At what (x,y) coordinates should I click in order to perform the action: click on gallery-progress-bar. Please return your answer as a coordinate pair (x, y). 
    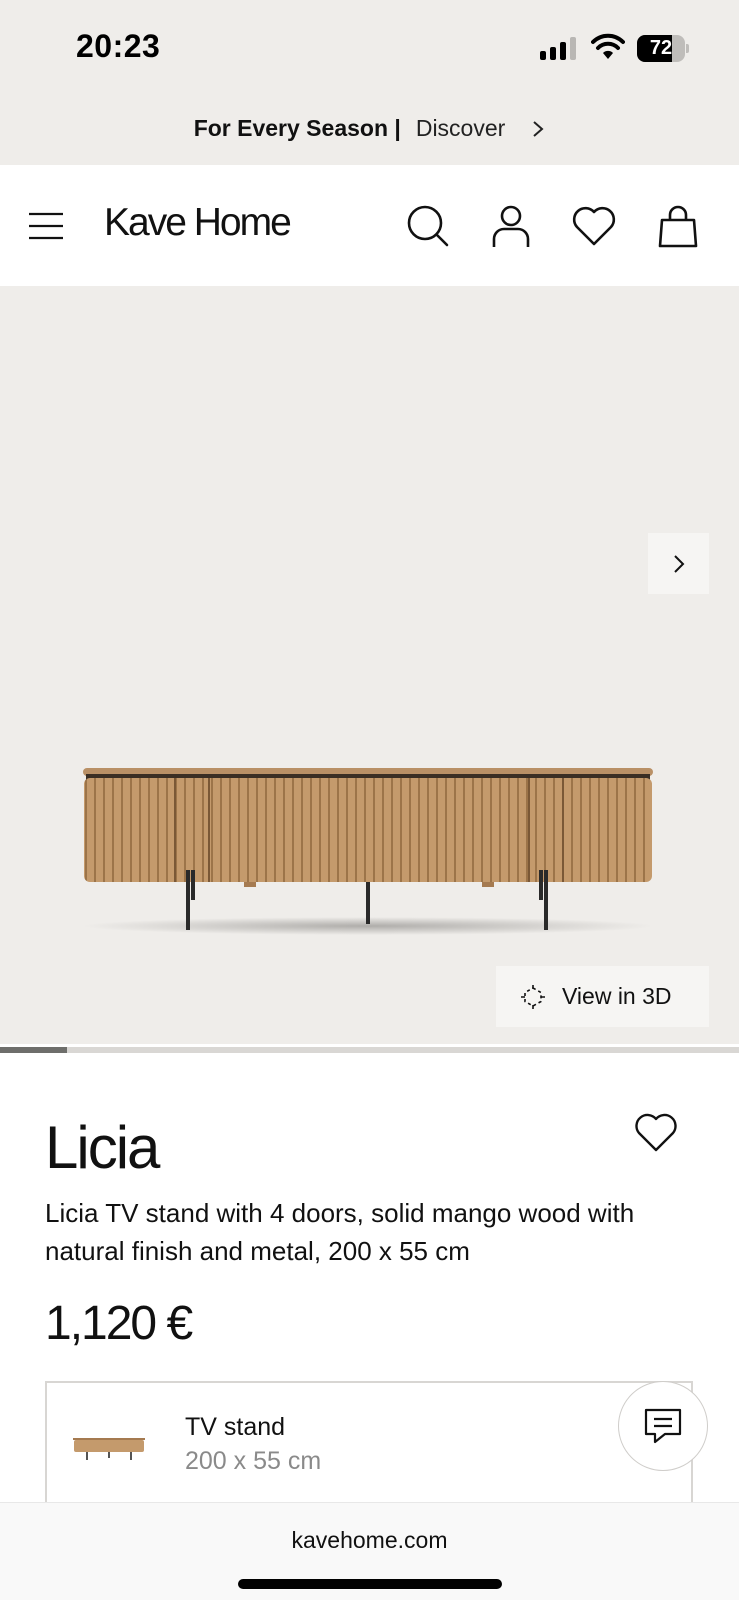
    Looking at the image, I should click on (369, 1050).